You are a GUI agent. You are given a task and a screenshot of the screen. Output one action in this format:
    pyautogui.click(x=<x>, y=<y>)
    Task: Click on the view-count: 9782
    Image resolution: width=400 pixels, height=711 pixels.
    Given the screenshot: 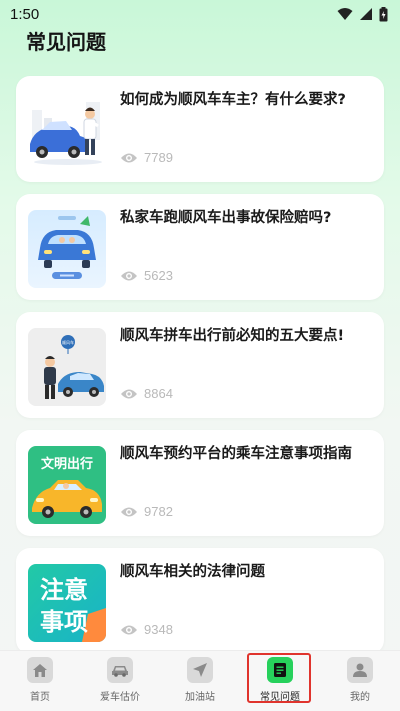 What is the action you would take?
    pyautogui.click(x=146, y=511)
    